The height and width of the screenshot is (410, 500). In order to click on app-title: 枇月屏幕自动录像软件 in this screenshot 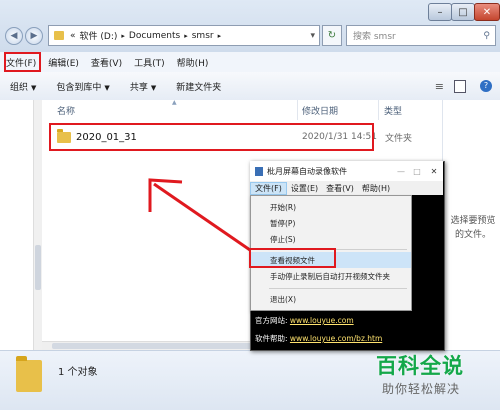, I will do `click(307, 171)`.